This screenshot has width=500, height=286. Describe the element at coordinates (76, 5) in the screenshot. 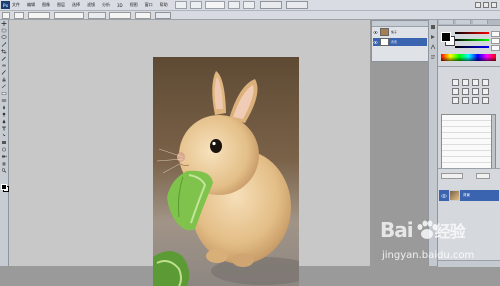

I see `menu-select: 选择` at that location.